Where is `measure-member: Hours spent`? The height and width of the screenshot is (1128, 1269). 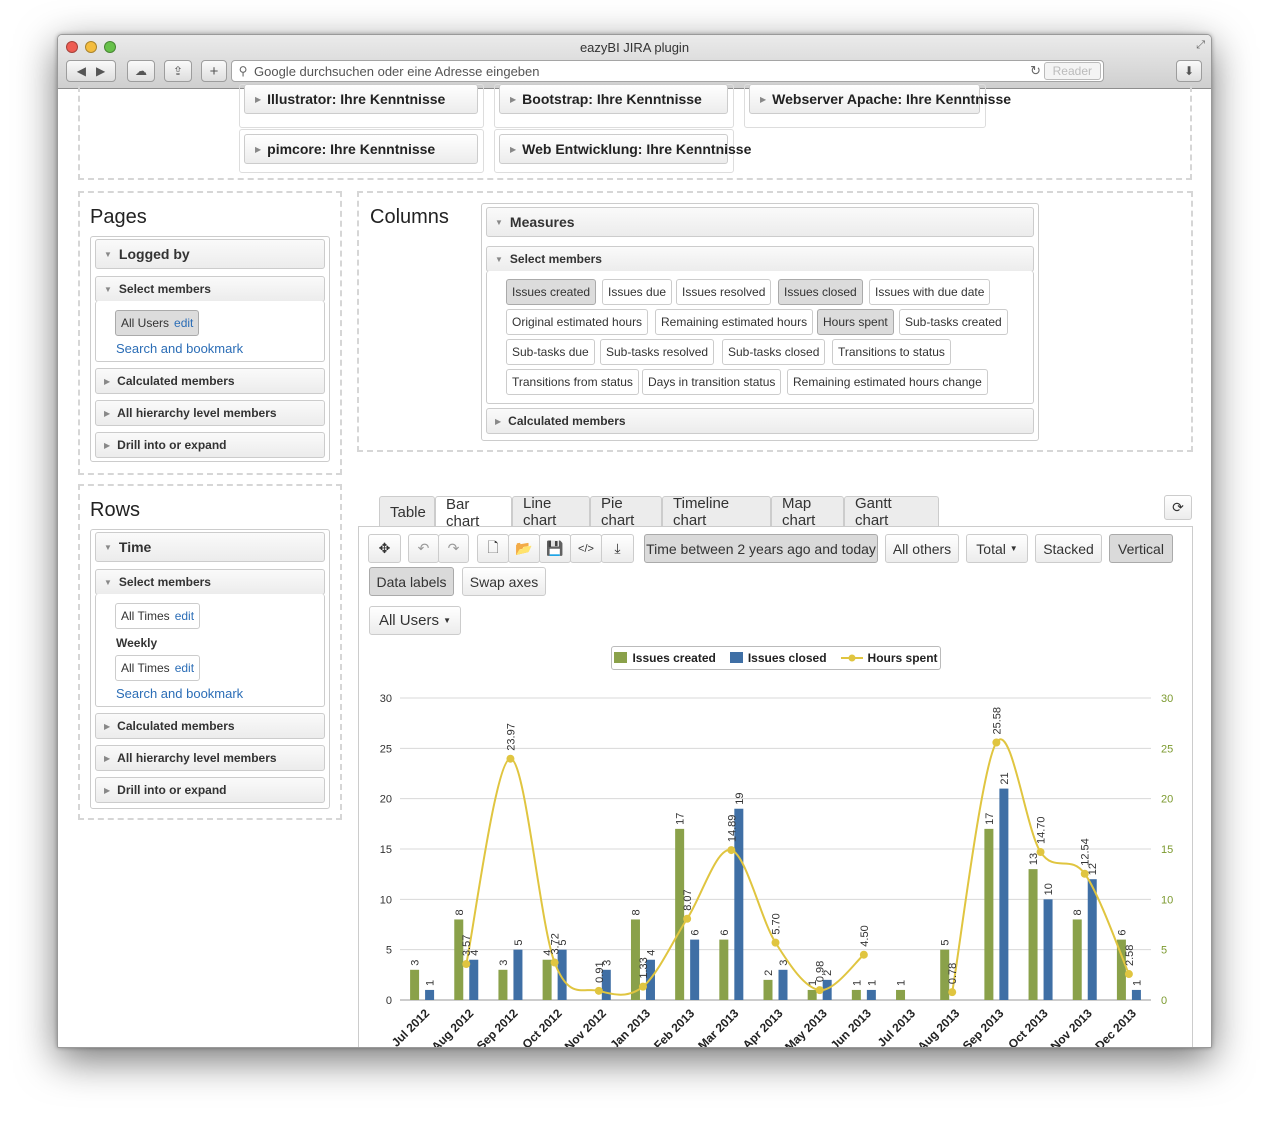 measure-member: Hours spent is located at coordinates (855, 322).